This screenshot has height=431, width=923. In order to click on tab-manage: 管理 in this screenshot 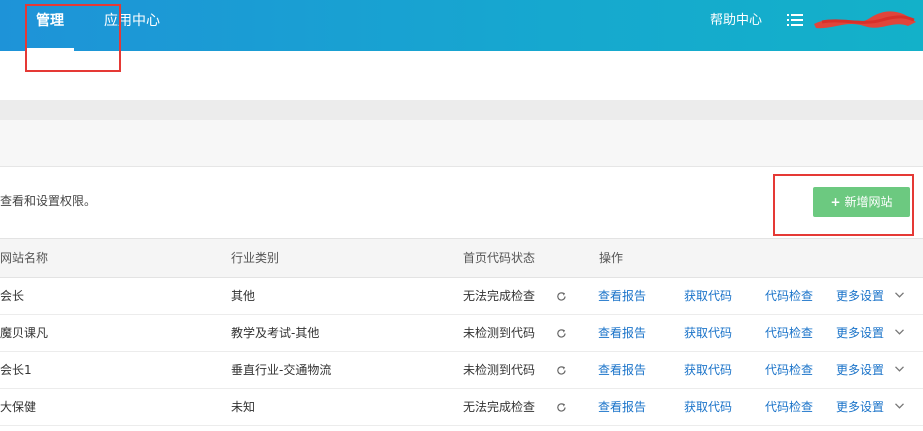, I will do `click(50, 25)`.